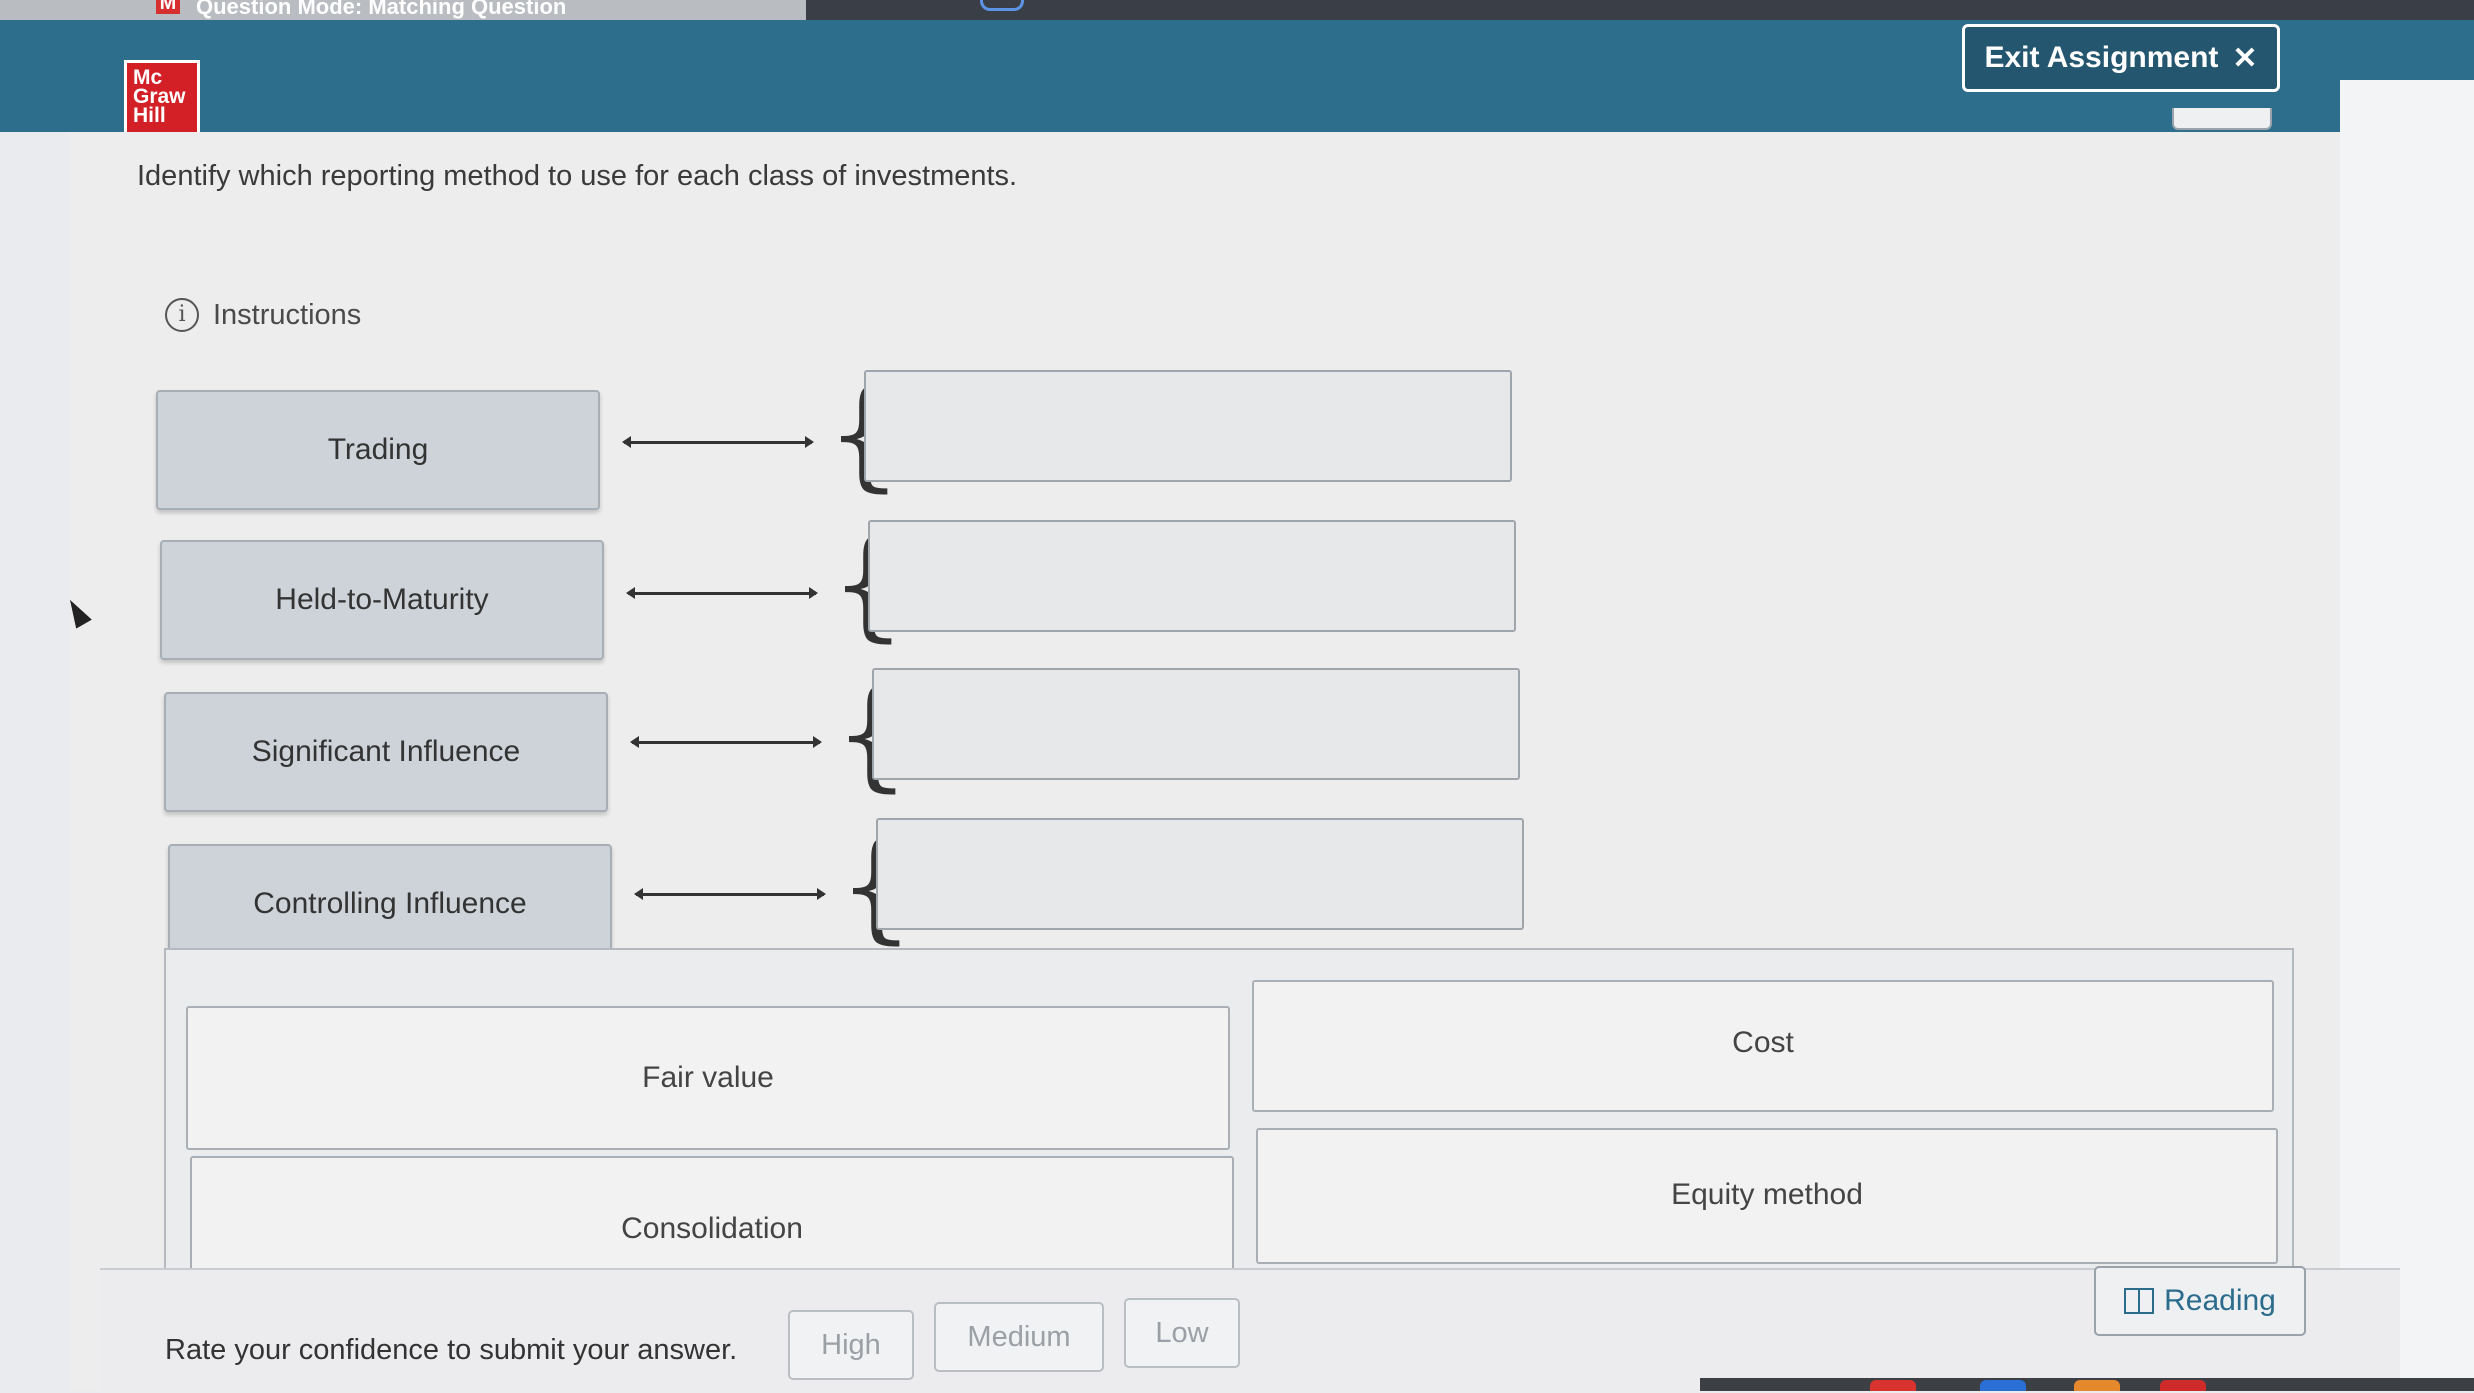 Image resolution: width=2474 pixels, height=1393 pixels. I want to click on answer-choice-cost: Cost, so click(1763, 1046).